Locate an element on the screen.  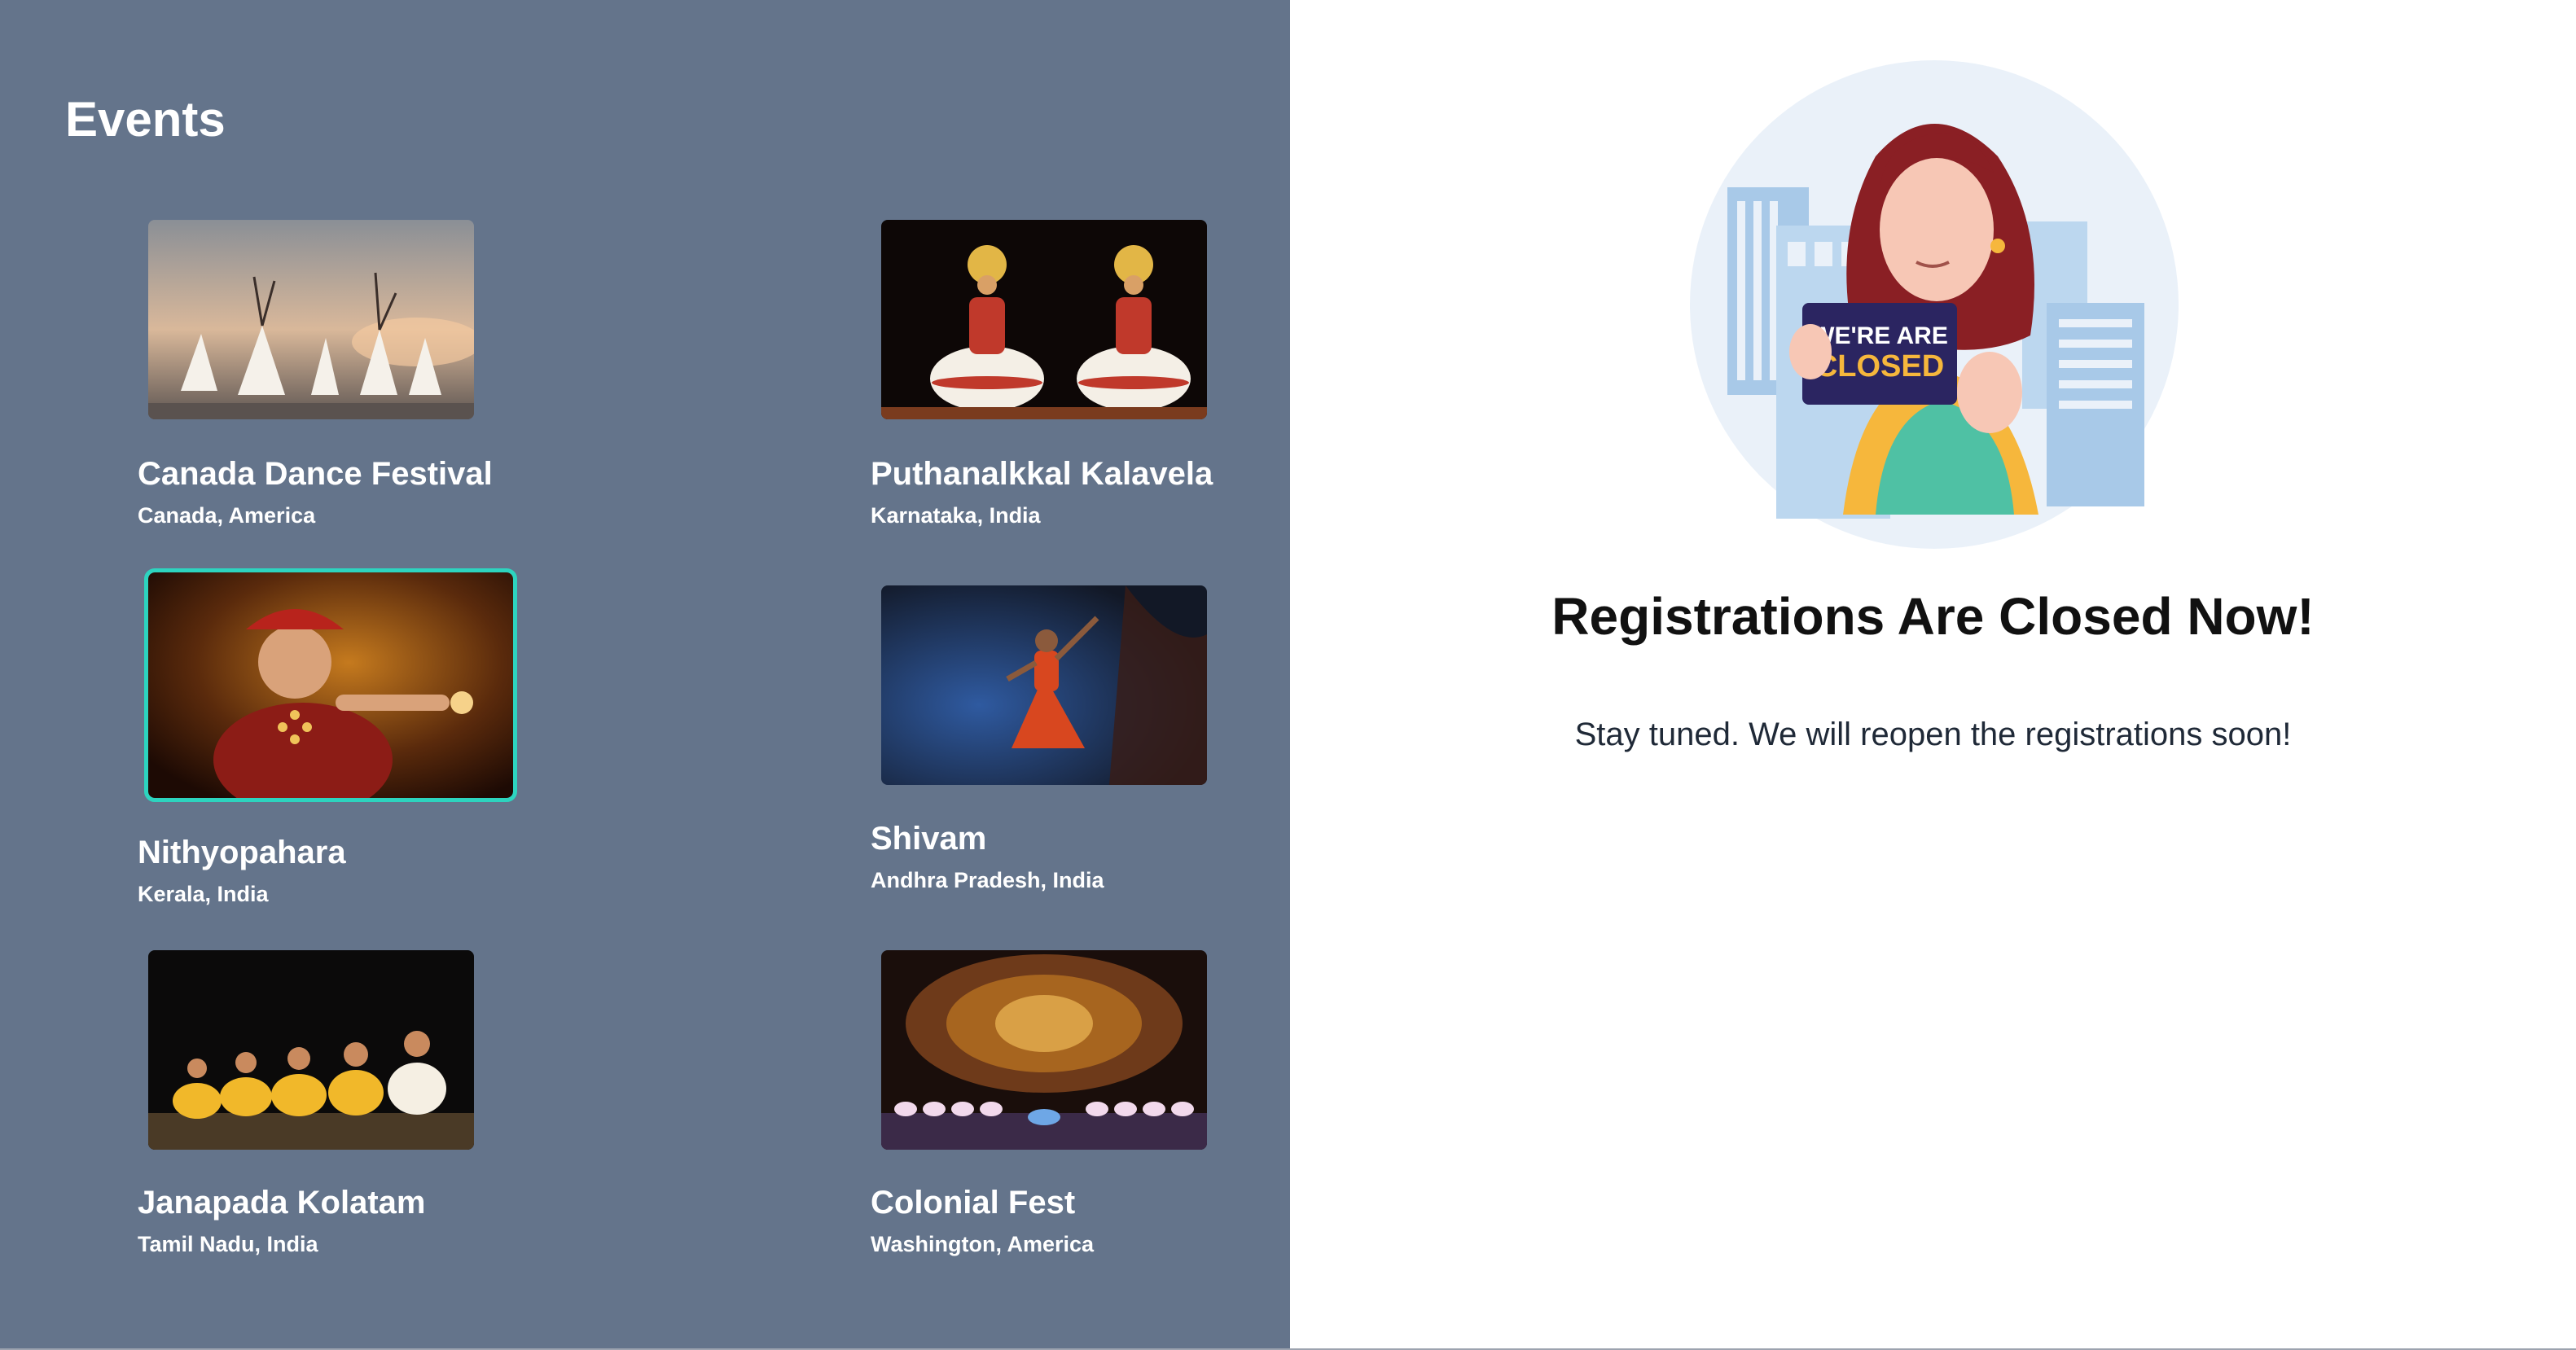
event-name: Puthanalkkal Kalavela is located at coordinates (1042, 474).